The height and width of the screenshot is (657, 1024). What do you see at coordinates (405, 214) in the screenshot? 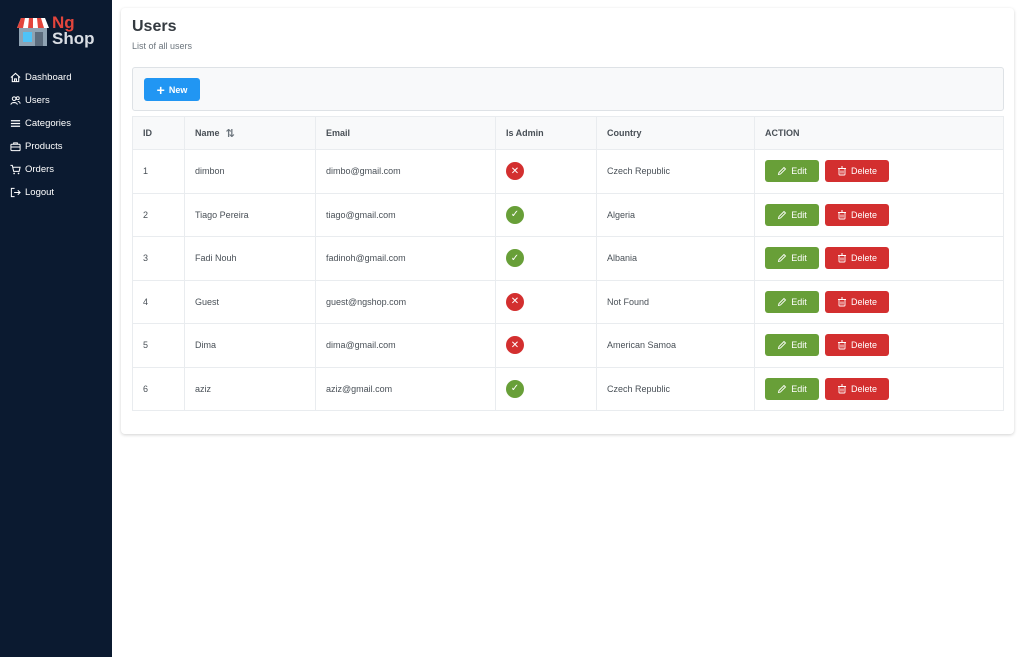
I see `cell-email: tiago@gmail.com` at bounding box center [405, 214].